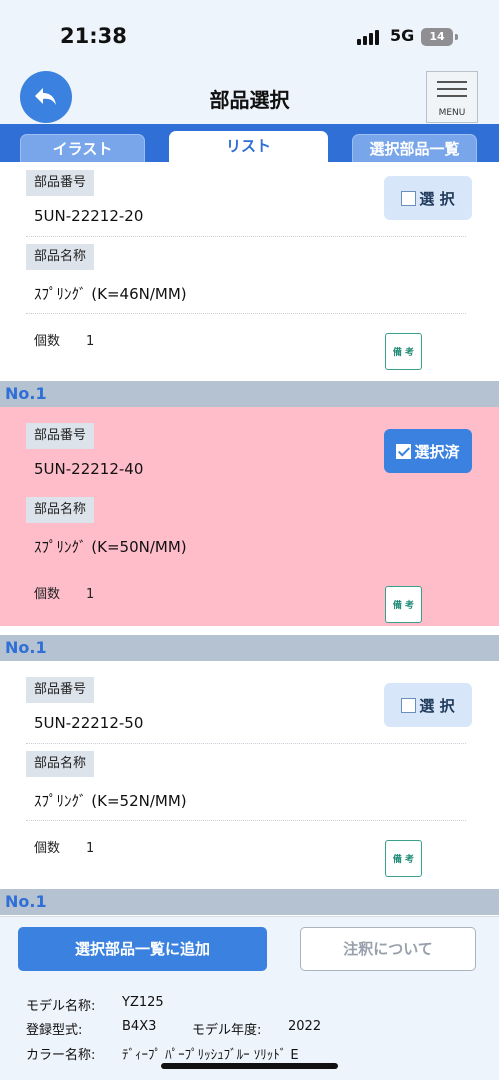 The width and height of the screenshot is (499, 1080). I want to click on model-year-label: モデル年度:, so click(227, 1030).